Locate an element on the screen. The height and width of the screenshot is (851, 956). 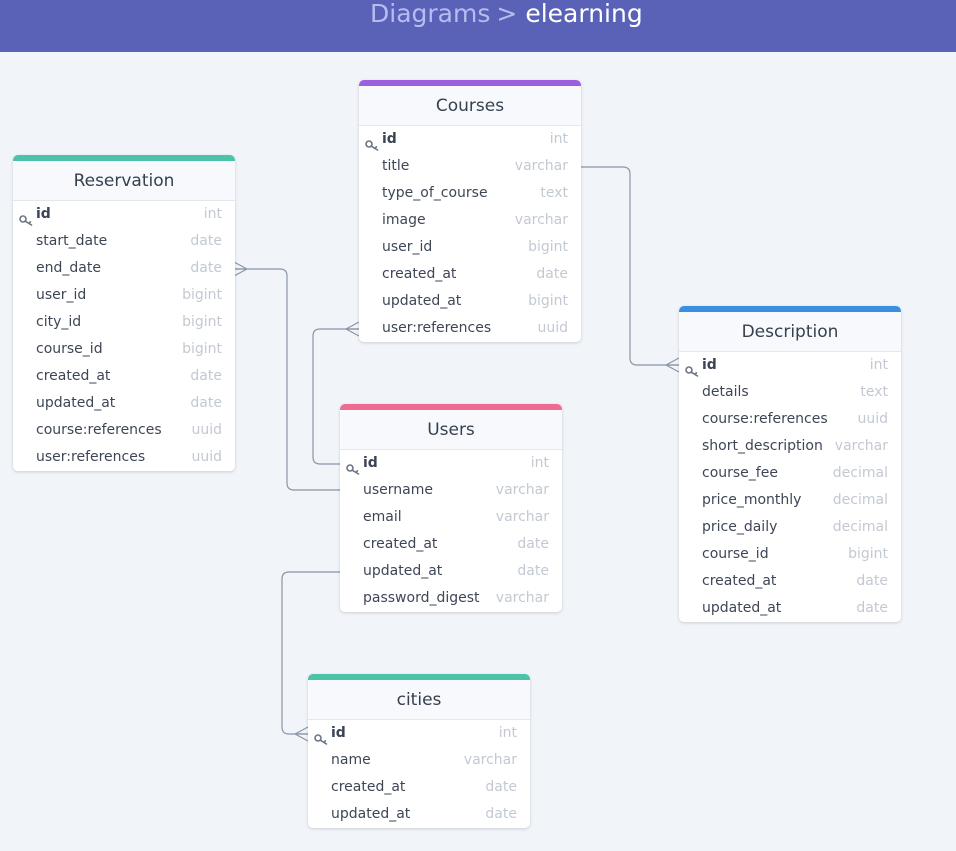
field-row-name: name varchar is located at coordinates (419, 760).